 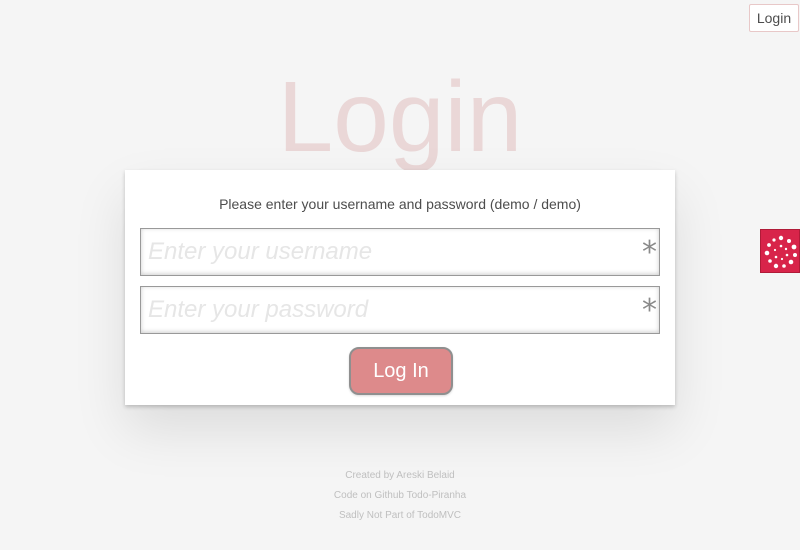 What do you see at coordinates (400, 515) in the screenshot?
I see `footer-todomvc-note: Sadly Not Part of TodoMVC` at bounding box center [400, 515].